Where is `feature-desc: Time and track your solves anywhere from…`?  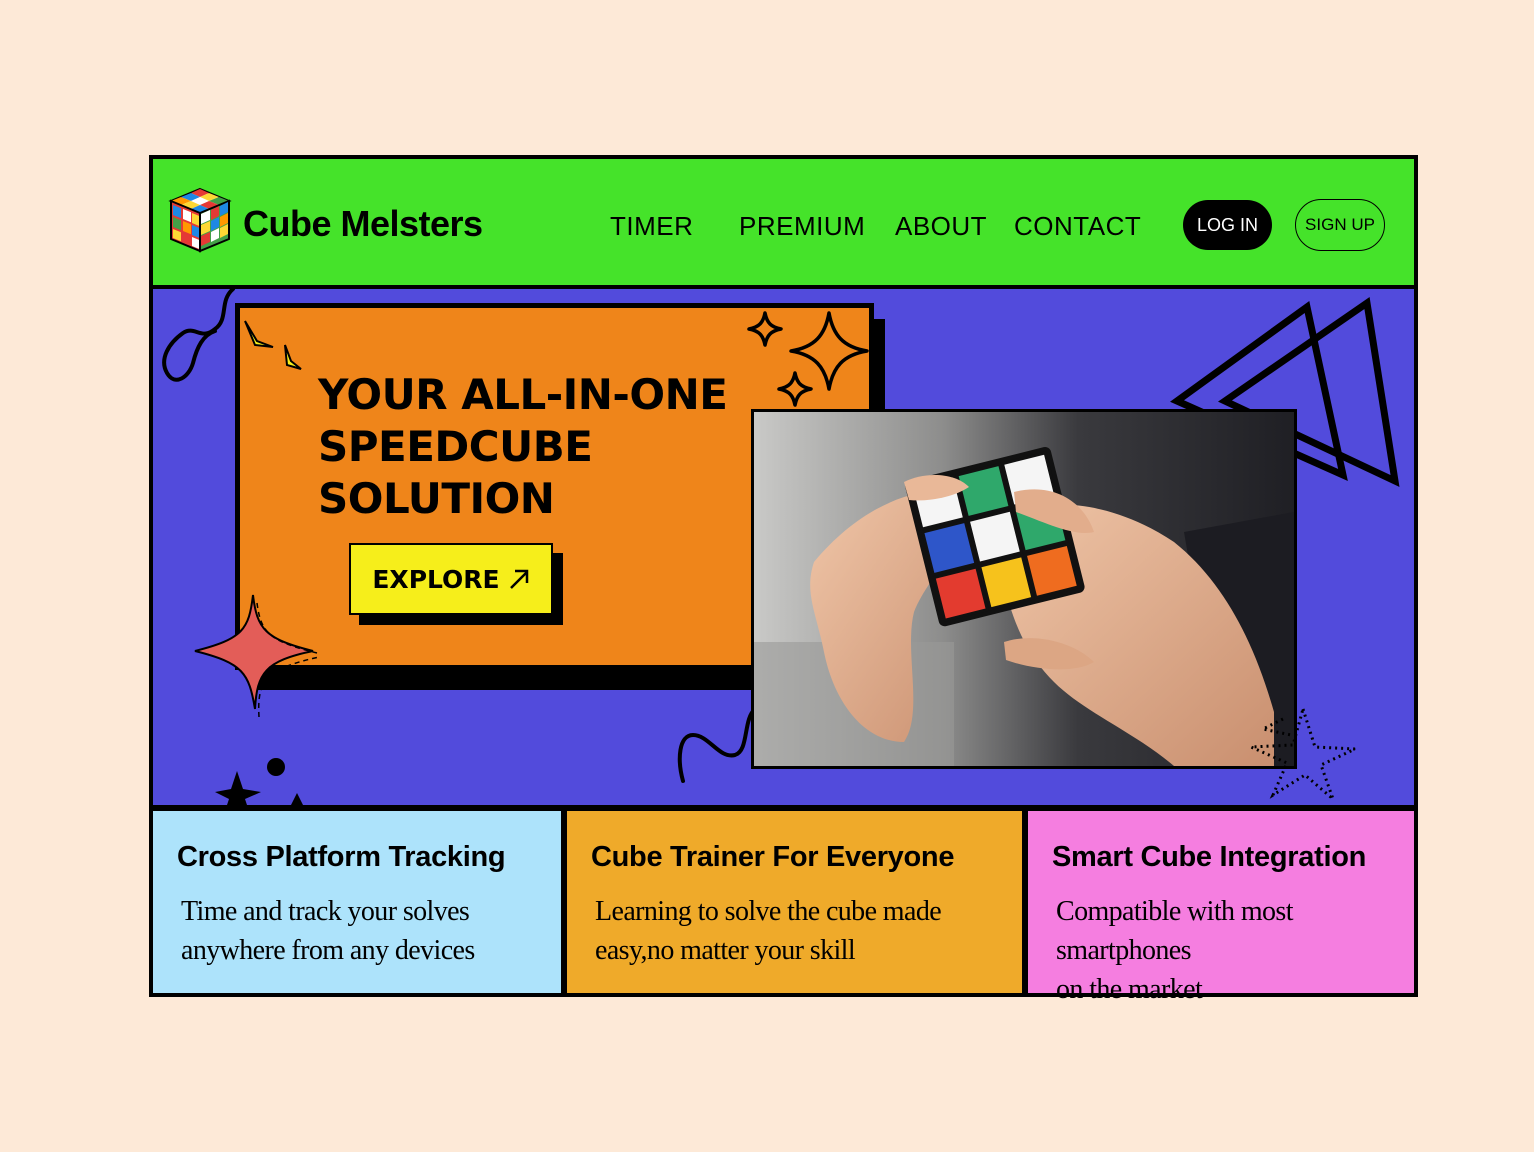 feature-desc: Time and track your solves anywhere from… is located at coordinates (371, 931).